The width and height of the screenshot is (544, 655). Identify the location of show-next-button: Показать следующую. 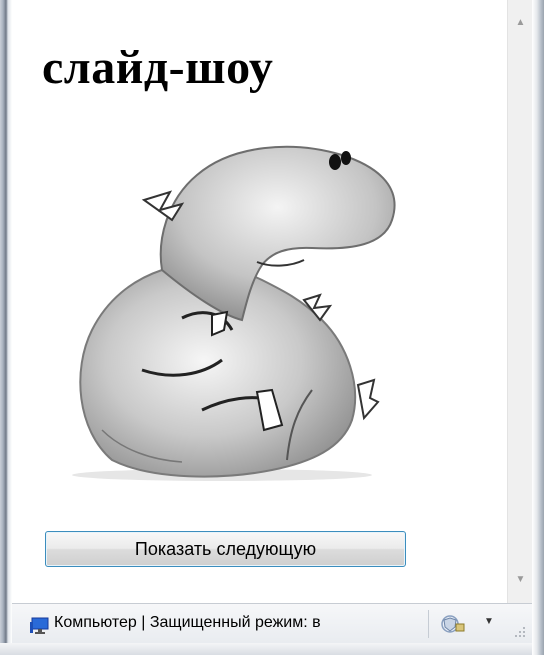
(225, 549).